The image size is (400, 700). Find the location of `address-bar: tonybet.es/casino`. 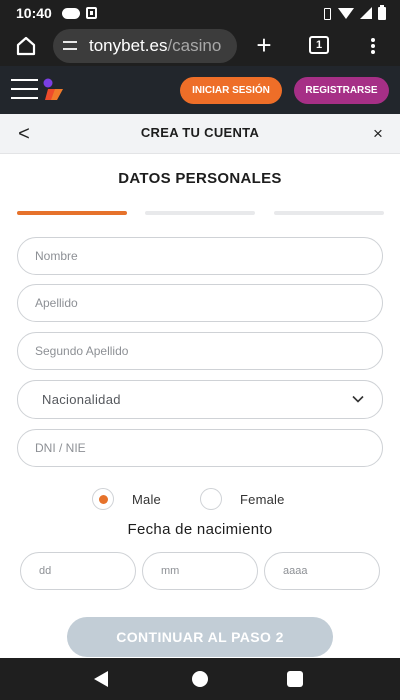

address-bar: tonybet.es/casino is located at coordinates (145, 46).